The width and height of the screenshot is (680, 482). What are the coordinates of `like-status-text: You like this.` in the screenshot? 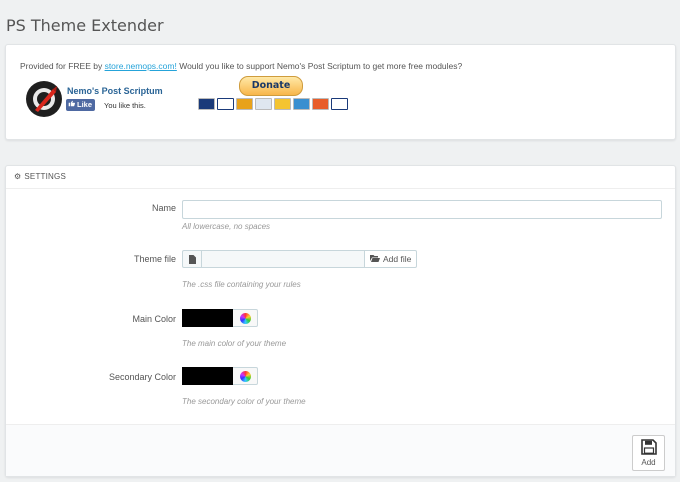 It's located at (125, 105).